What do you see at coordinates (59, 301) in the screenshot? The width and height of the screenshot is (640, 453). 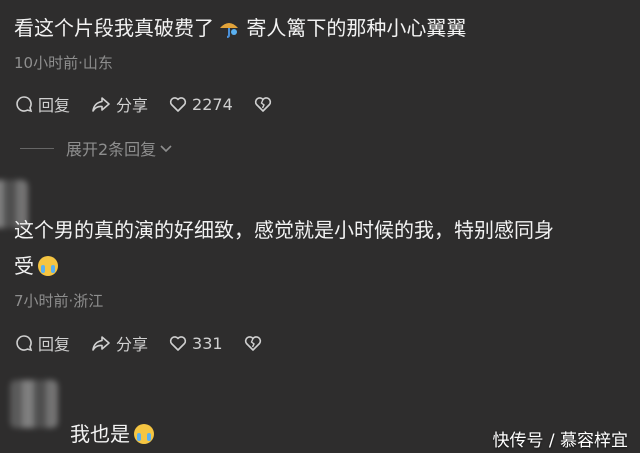 I see `comment-2-meta: 7小时前·浙江` at bounding box center [59, 301].